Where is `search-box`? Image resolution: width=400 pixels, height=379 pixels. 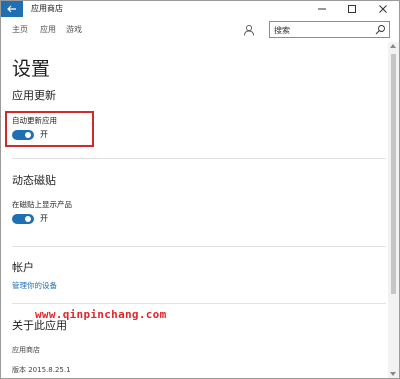 search-box is located at coordinates (329, 29).